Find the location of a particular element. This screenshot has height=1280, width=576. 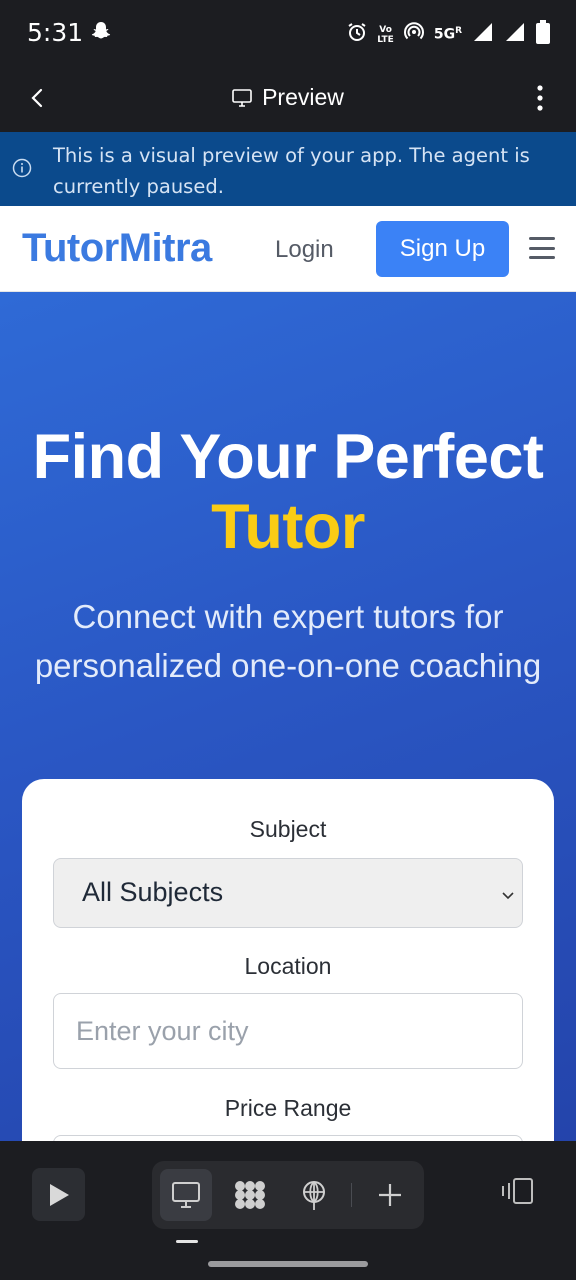

volte-indicator: Vo LTE is located at coordinates (385, 35).